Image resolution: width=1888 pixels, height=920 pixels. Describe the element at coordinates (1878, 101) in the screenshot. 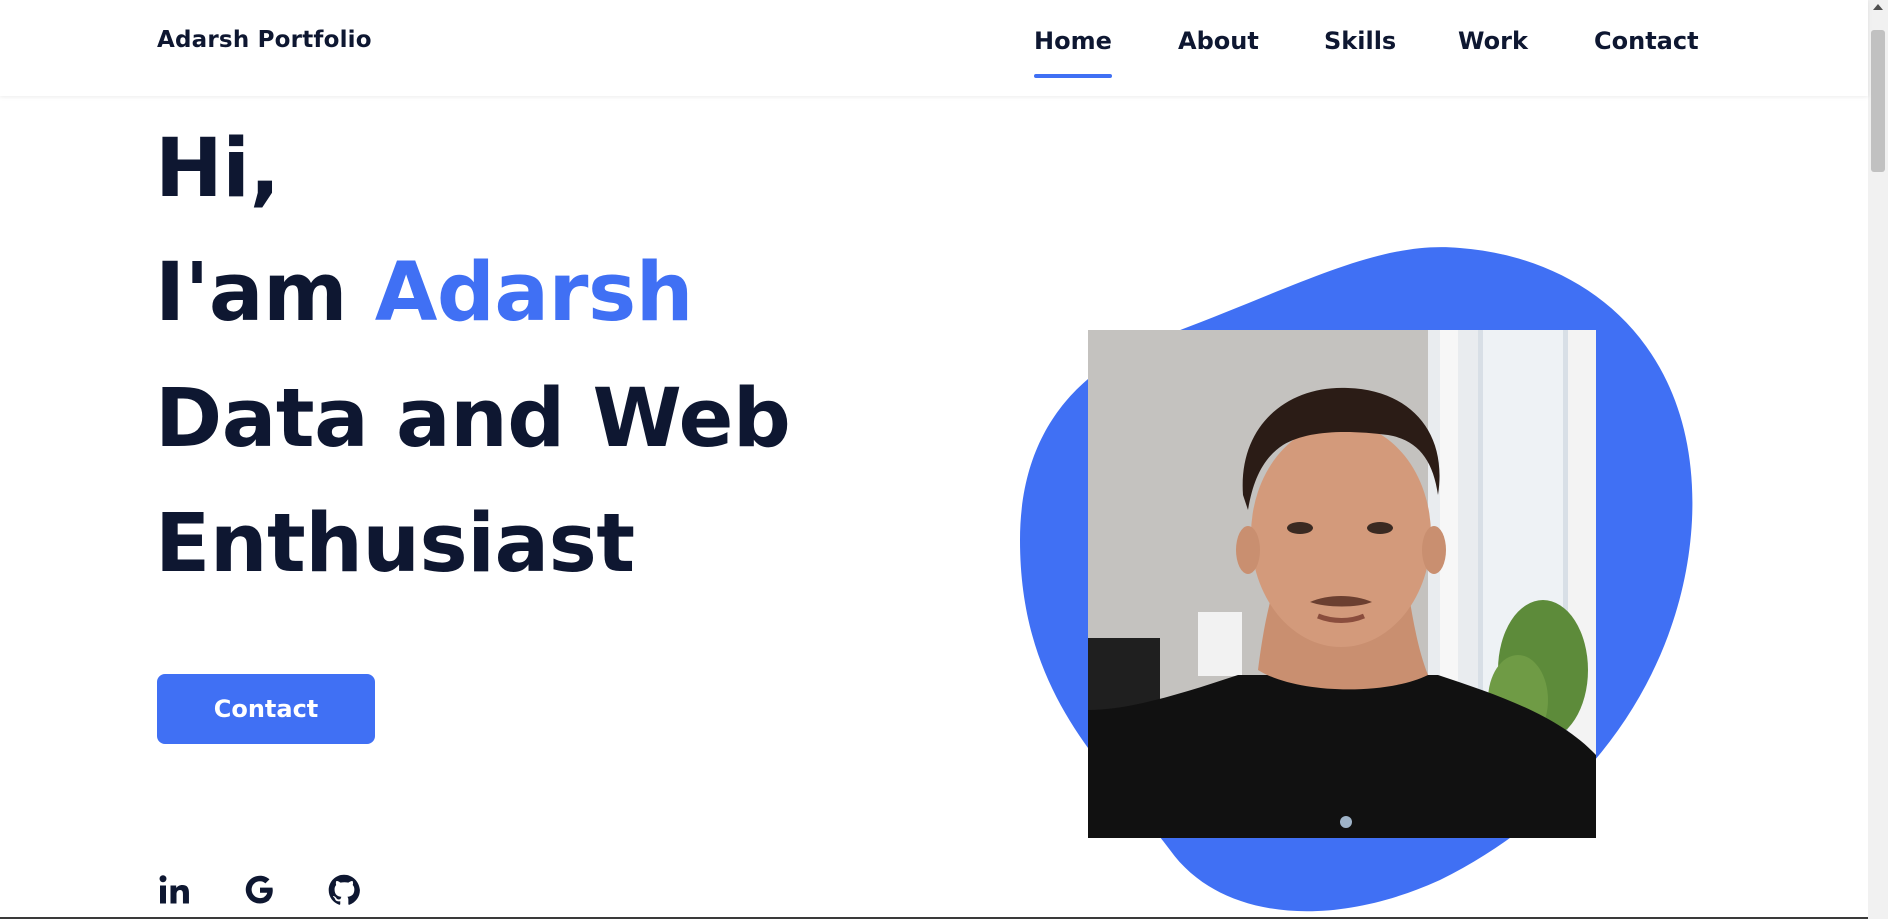

I see `scroll-thumb` at that location.